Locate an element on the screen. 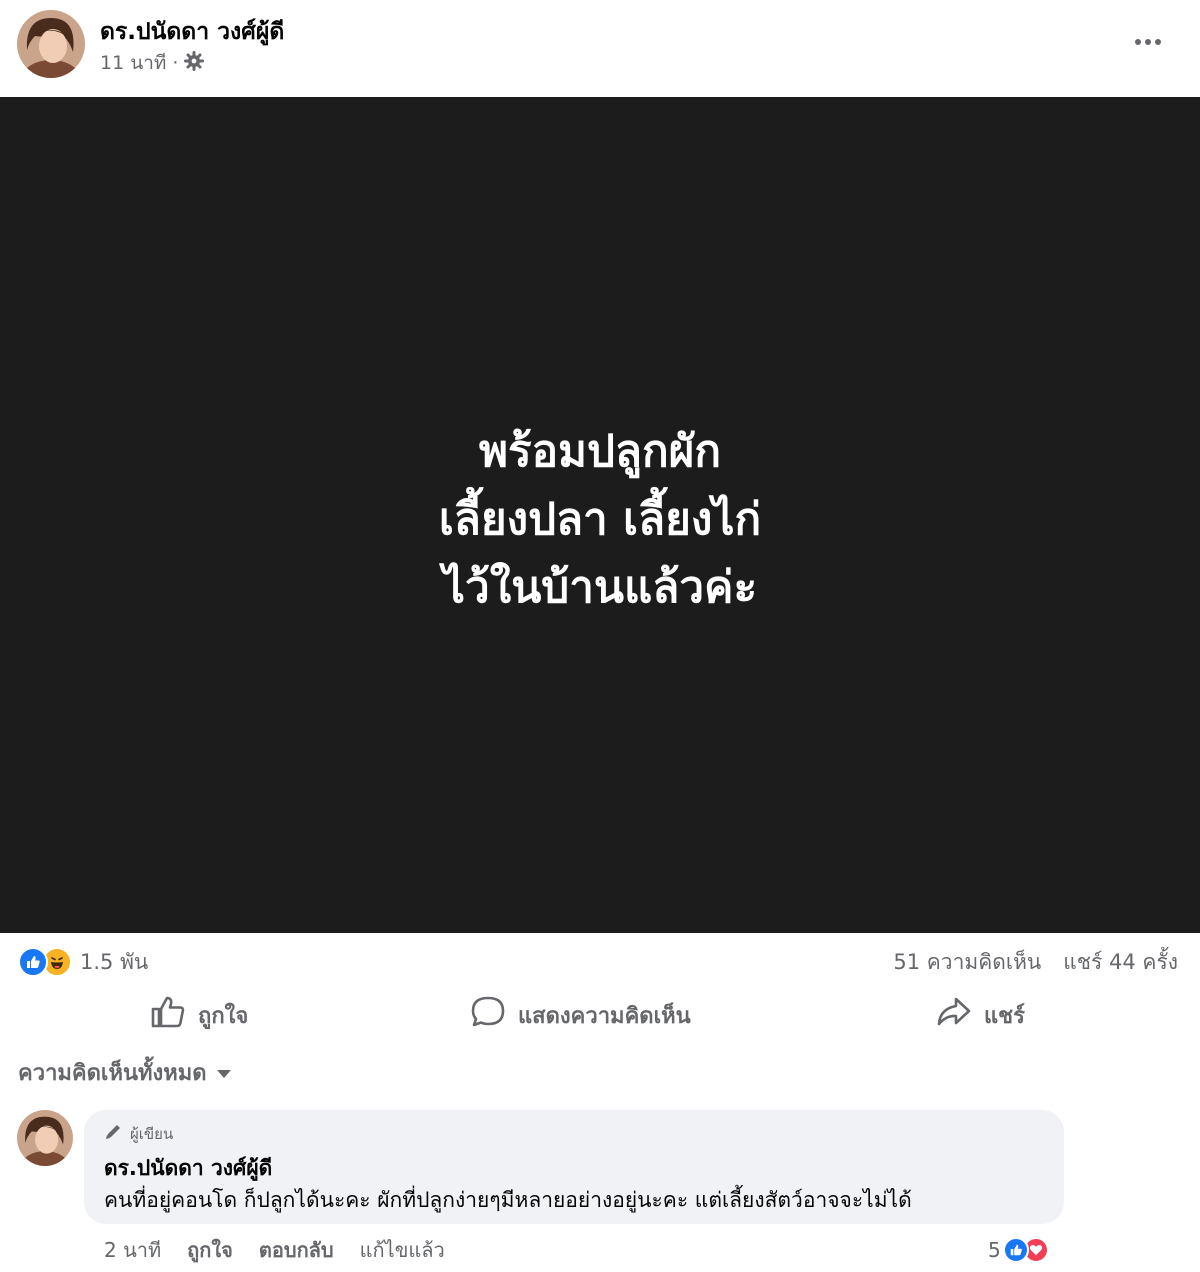 This screenshot has width=1200, height=1272. comment-button: แสดงความคิดเห็น is located at coordinates (580, 1015).